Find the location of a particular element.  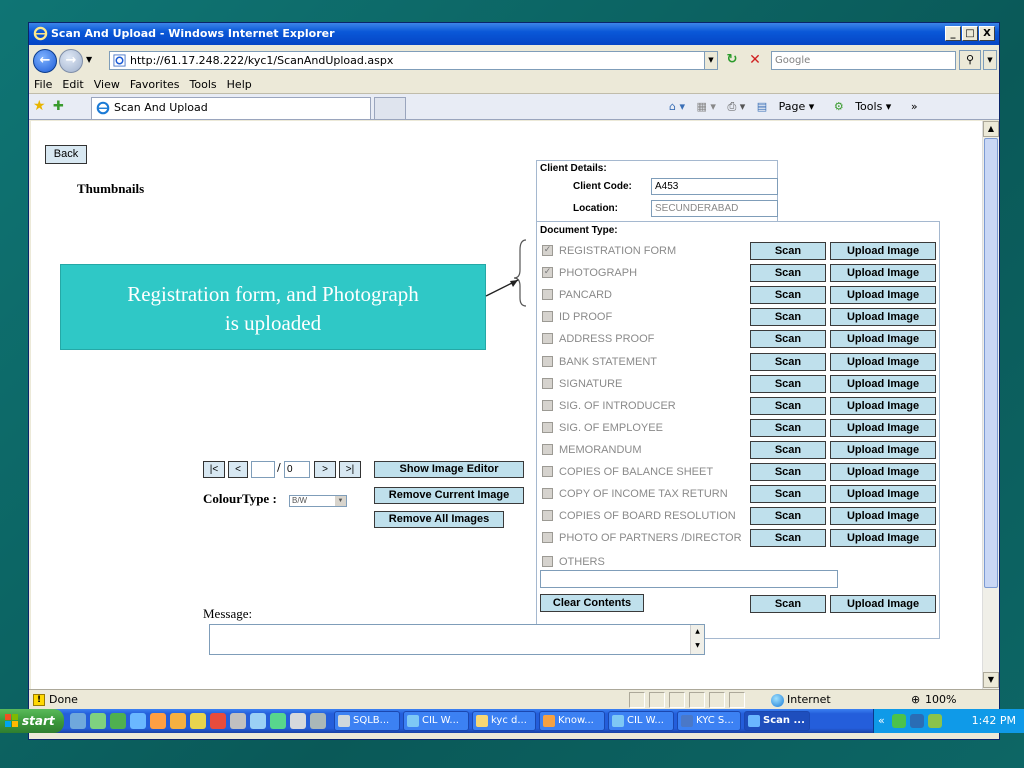

others-input is located at coordinates (689, 579).